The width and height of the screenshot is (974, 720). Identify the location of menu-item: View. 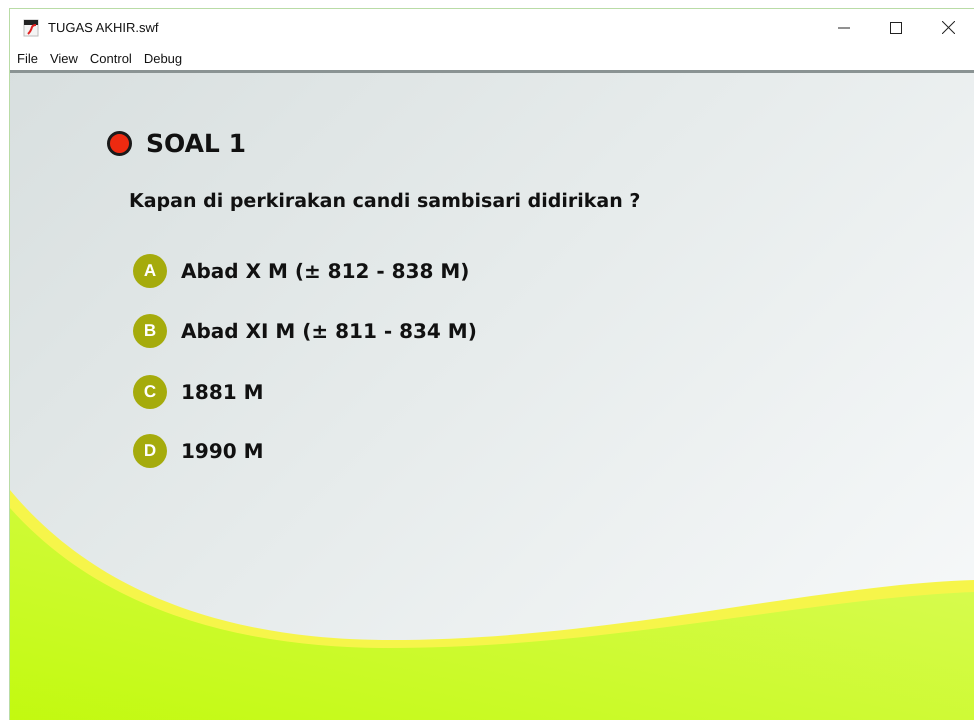
(66, 58).